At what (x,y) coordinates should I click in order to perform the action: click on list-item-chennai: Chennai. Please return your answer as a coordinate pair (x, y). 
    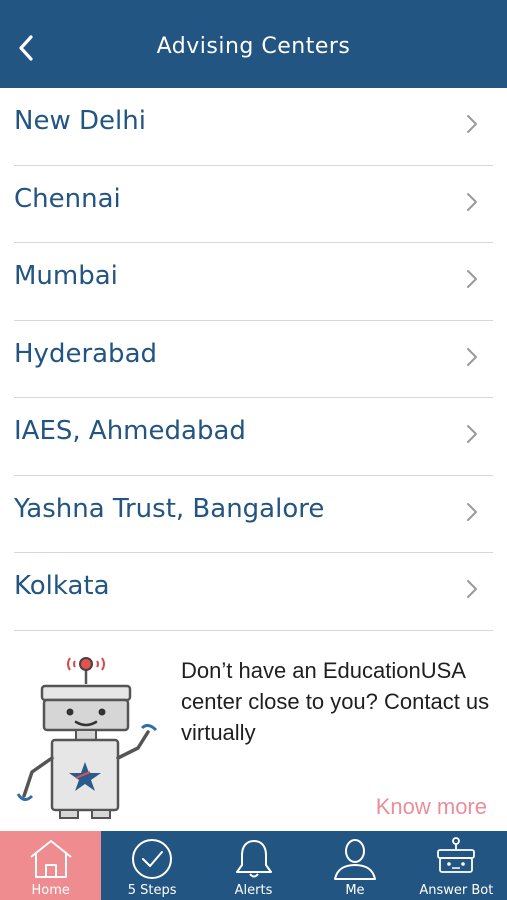
    Looking at the image, I should click on (253, 204).